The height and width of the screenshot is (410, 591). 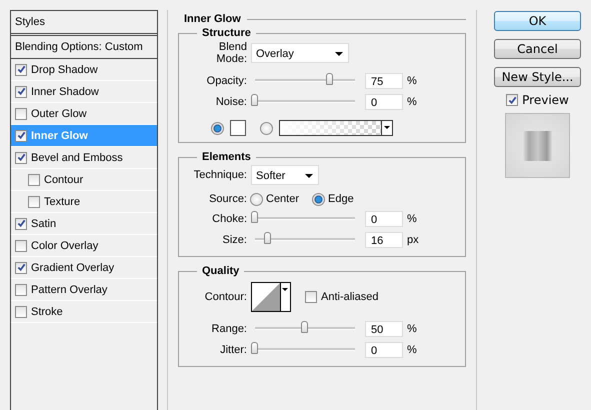 What do you see at coordinates (233, 350) in the screenshot?
I see `field-label: Jitter:` at bounding box center [233, 350].